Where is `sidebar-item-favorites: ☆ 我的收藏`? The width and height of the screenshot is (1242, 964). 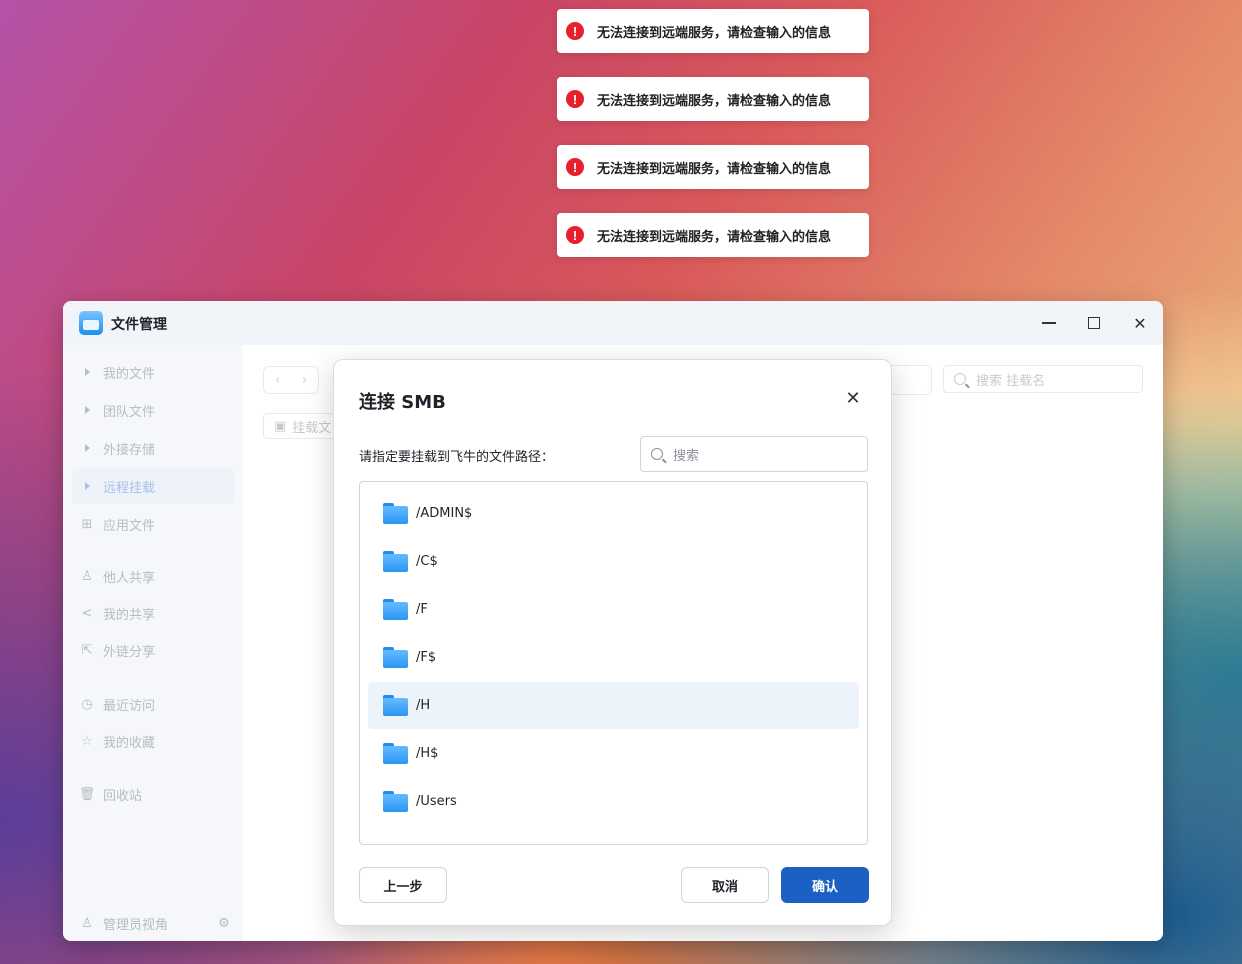
sidebar-item-favorites: ☆ 我的收藏 is located at coordinates (153, 741).